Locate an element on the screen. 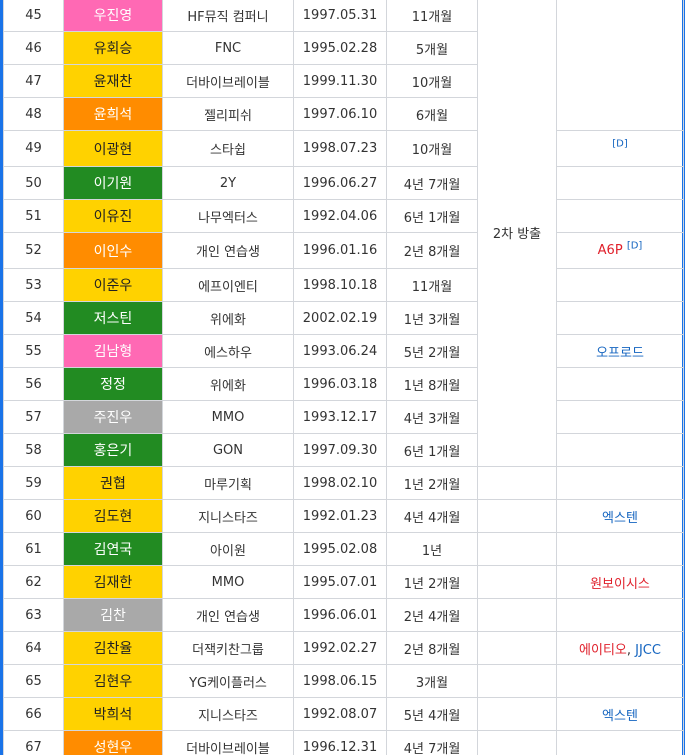  training-duration: 4년 7개월 is located at coordinates (432, 742).